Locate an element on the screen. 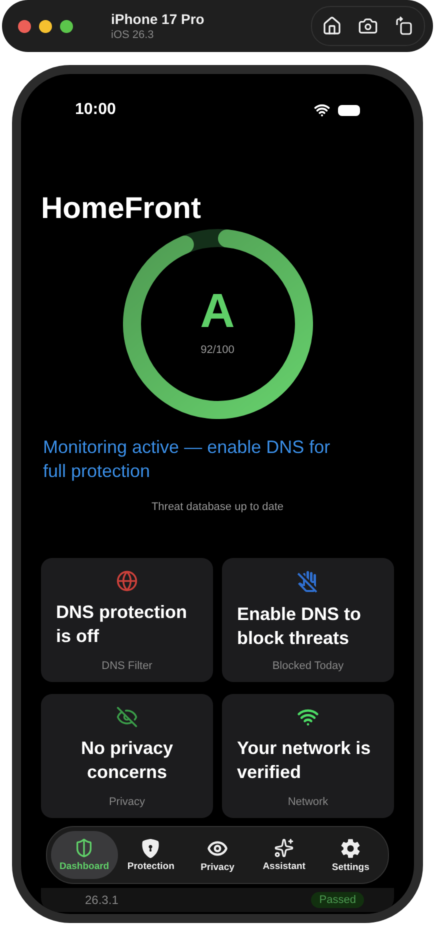 The image size is (435, 929). rotate-icon is located at coordinates (404, 26).